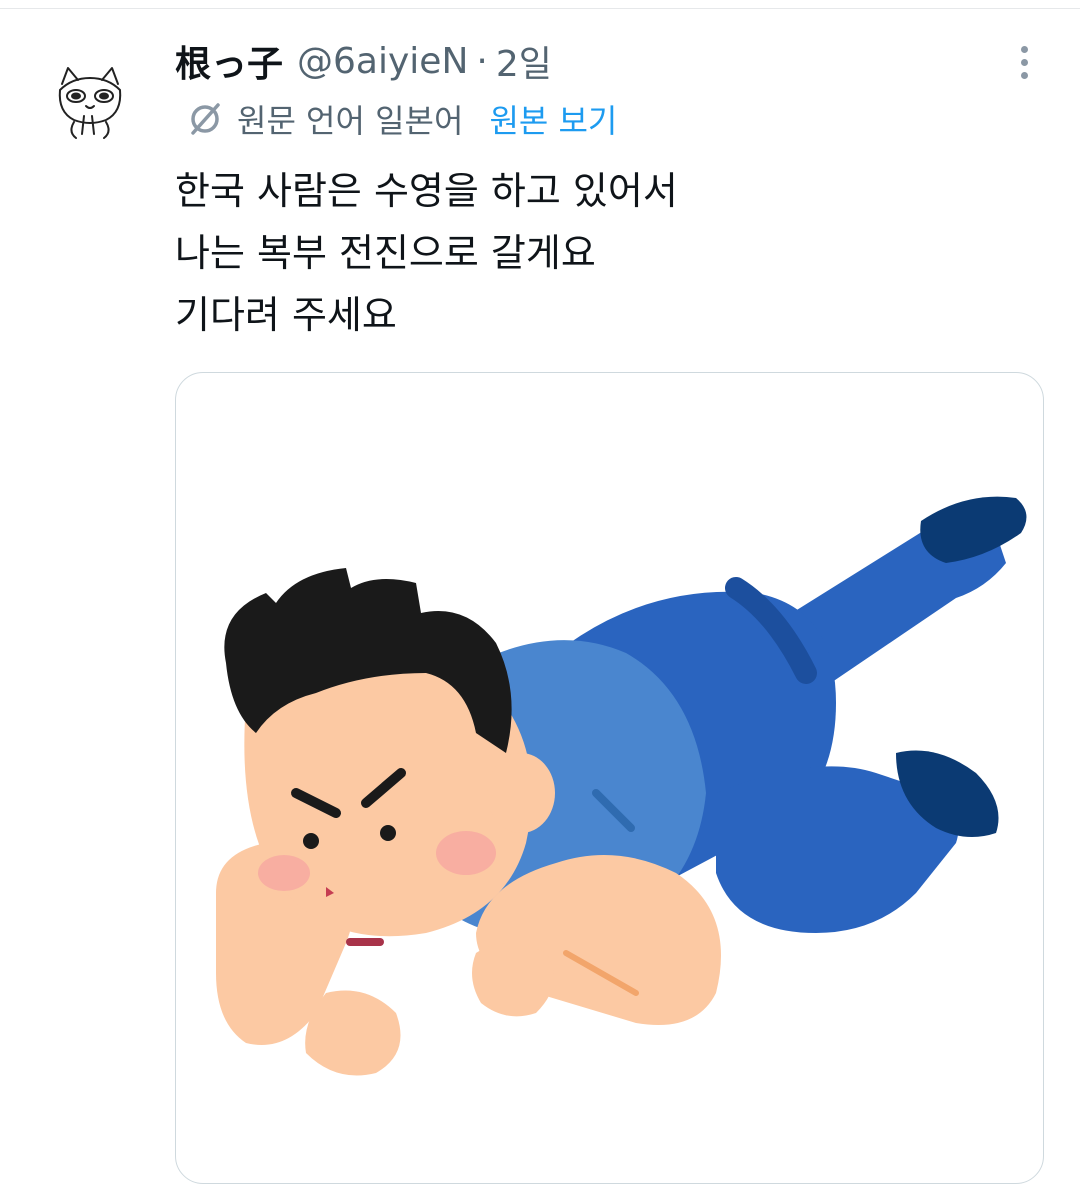  I want to click on tweet-header: 根っ子 @6aiyieN · 2일, so click(363, 61).